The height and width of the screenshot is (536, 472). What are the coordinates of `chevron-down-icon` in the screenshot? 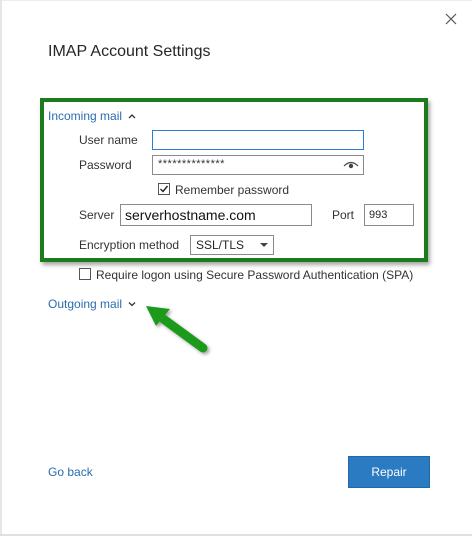 It's located at (132, 304).